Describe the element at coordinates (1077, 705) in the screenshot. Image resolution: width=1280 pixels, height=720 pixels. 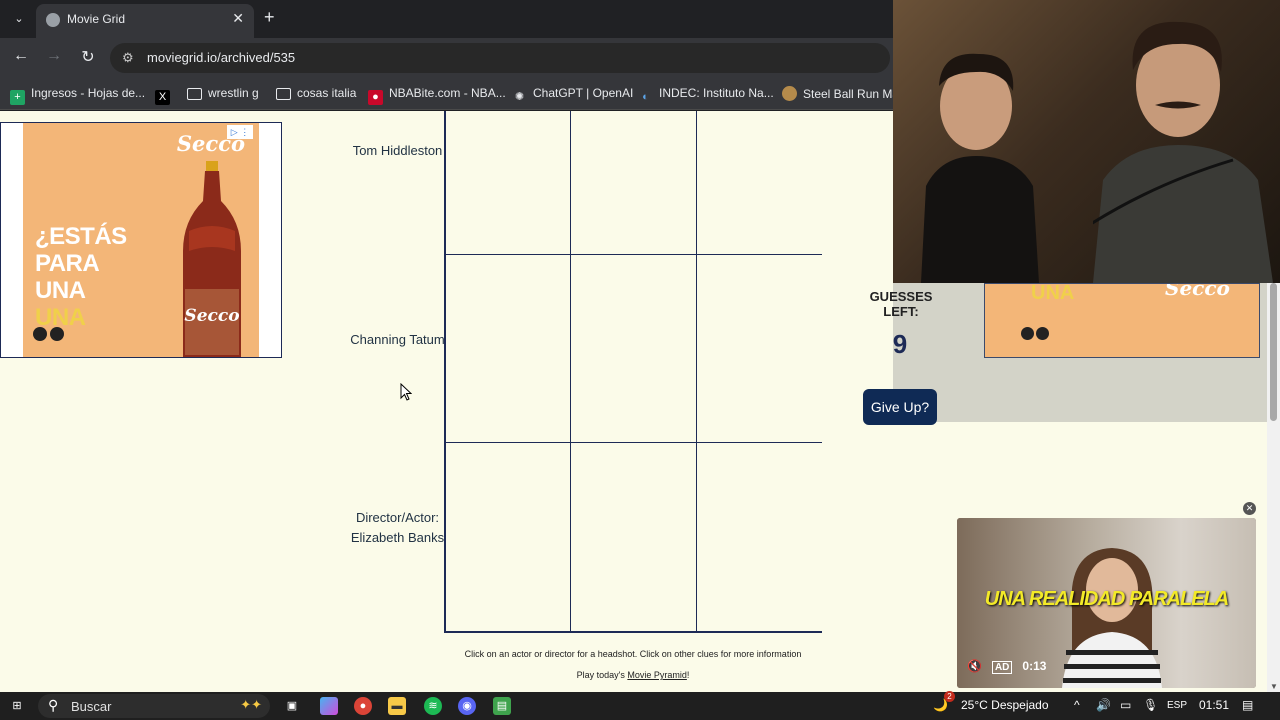
I see `tray-chevron-icon: ^` at that location.